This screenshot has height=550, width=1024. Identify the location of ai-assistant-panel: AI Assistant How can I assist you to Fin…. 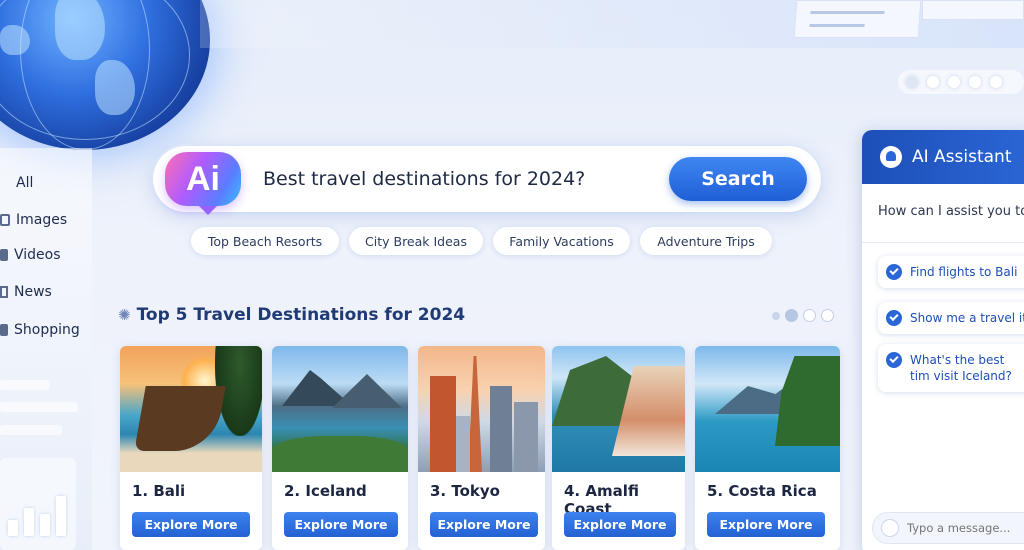
(943, 340).